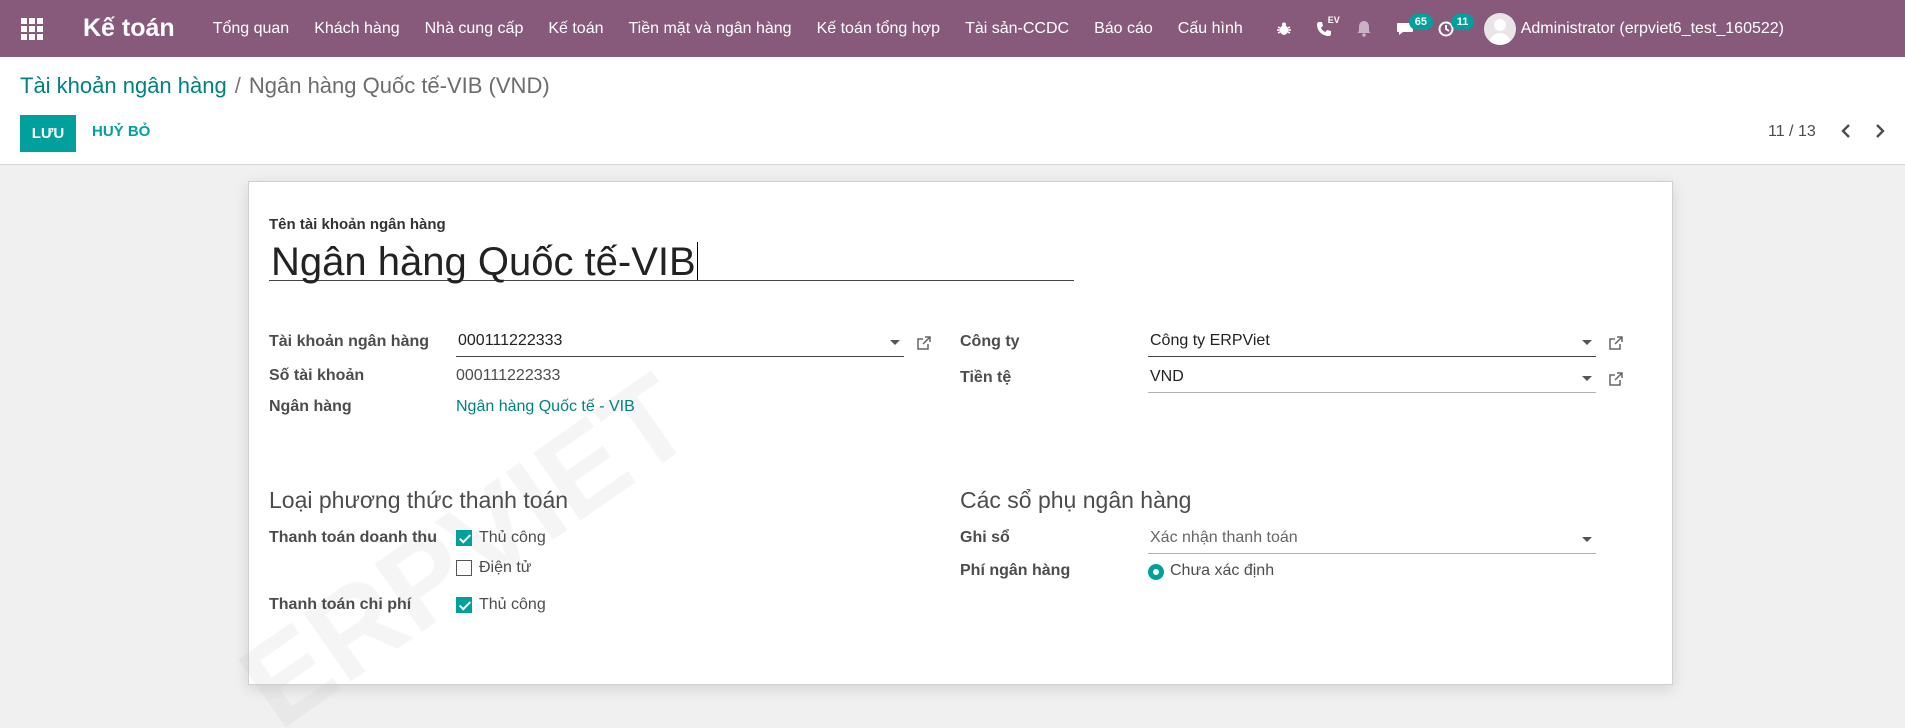  What do you see at coordinates (129, 28) in the screenshot?
I see `app-brand: Kế toán` at bounding box center [129, 28].